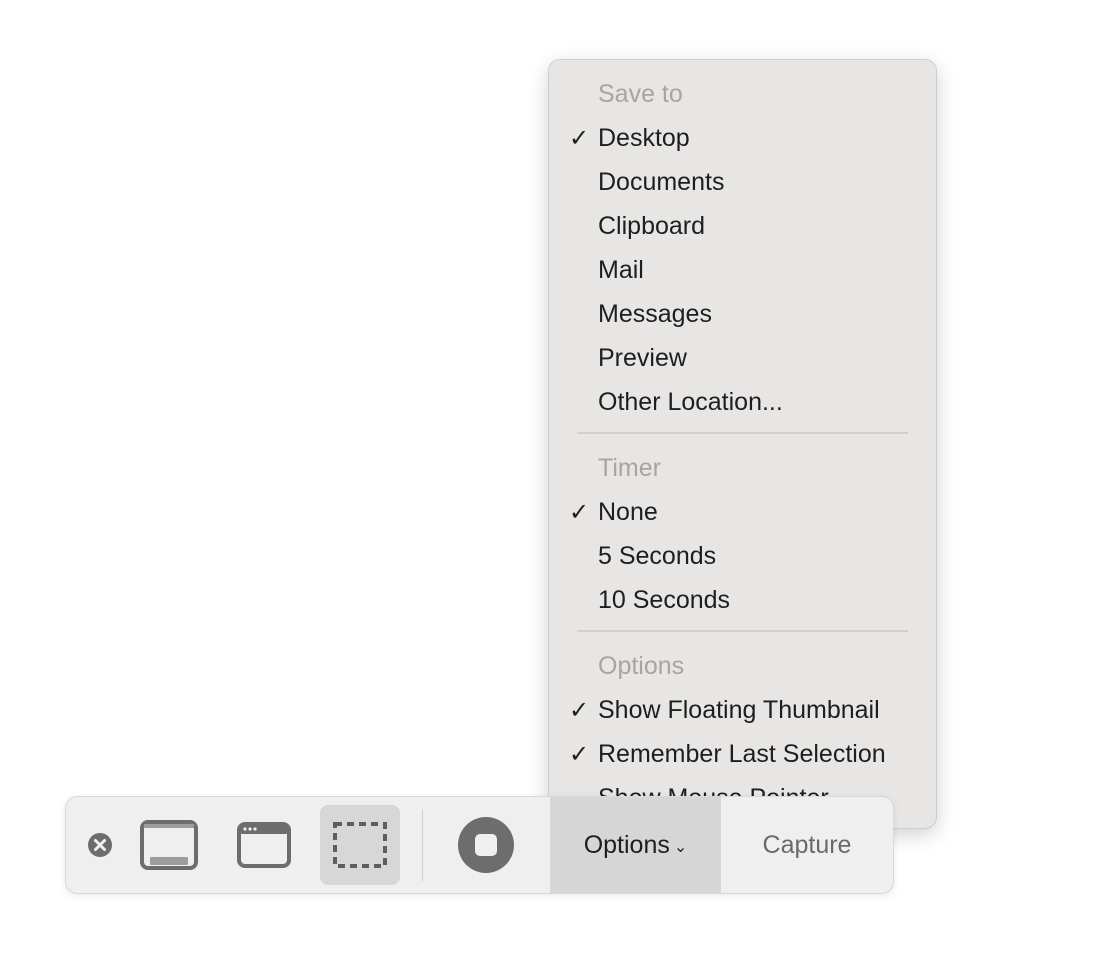 The width and height of the screenshot is (1114, 972). What do you see at coordinates (635, 845) in the screenshot?
I see `options-button: Options ⌄` at bounding box center [635, 845].